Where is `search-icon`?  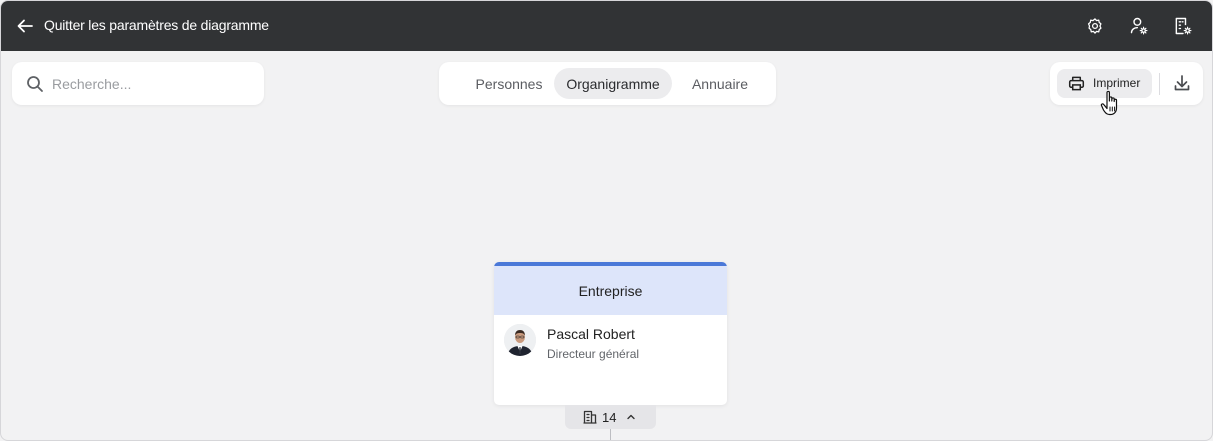
search-icon is located at coordinates (35, 84).